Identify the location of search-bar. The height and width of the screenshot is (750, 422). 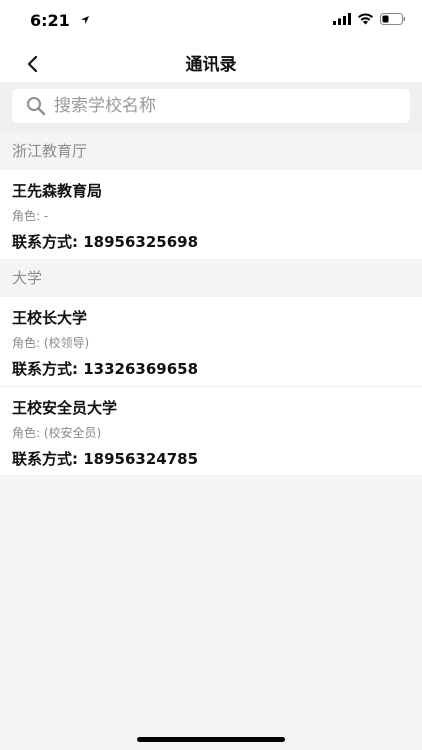
(211, 107).